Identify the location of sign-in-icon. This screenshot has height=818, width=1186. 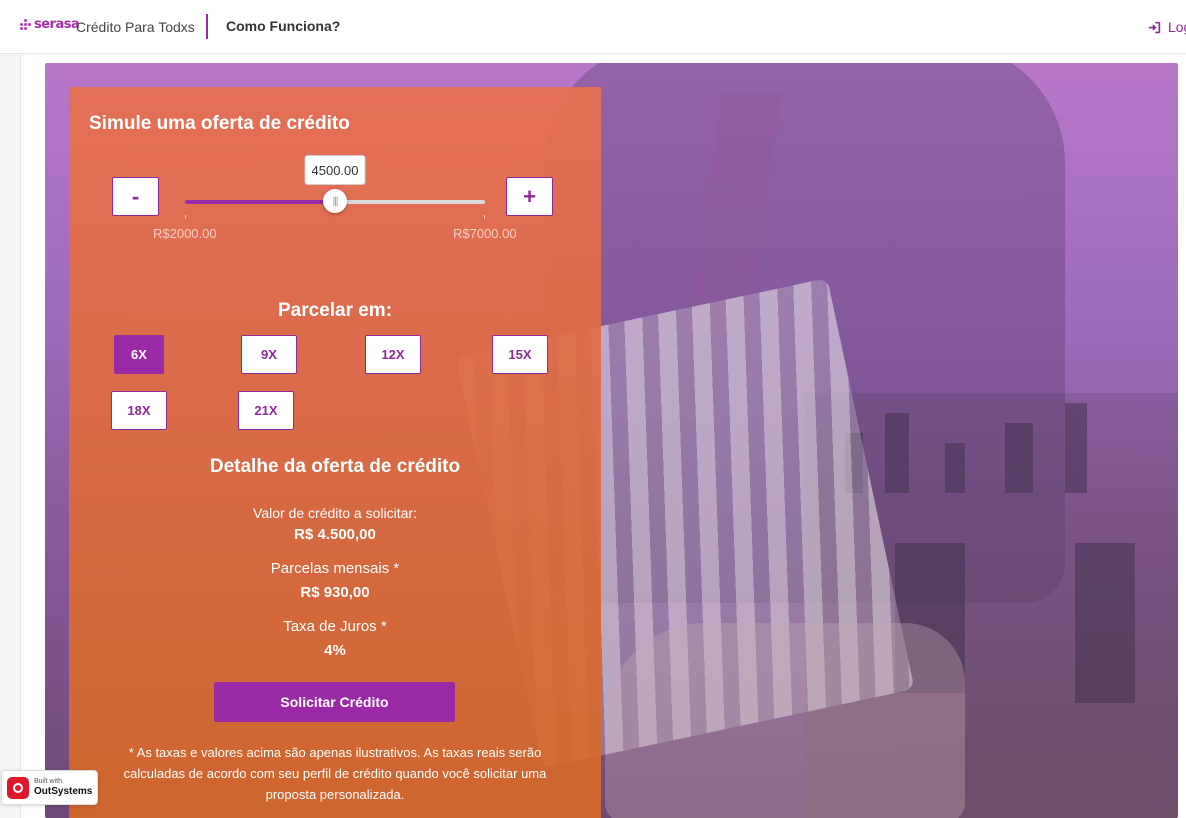
(1154, 27).